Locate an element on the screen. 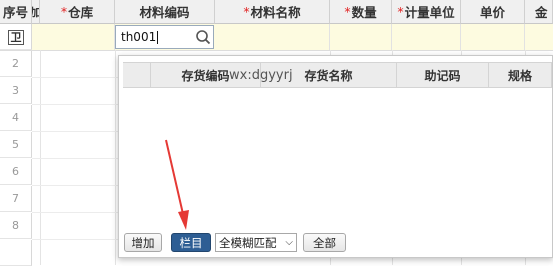  all-button: 全部 is located at coordinates (324, 242).